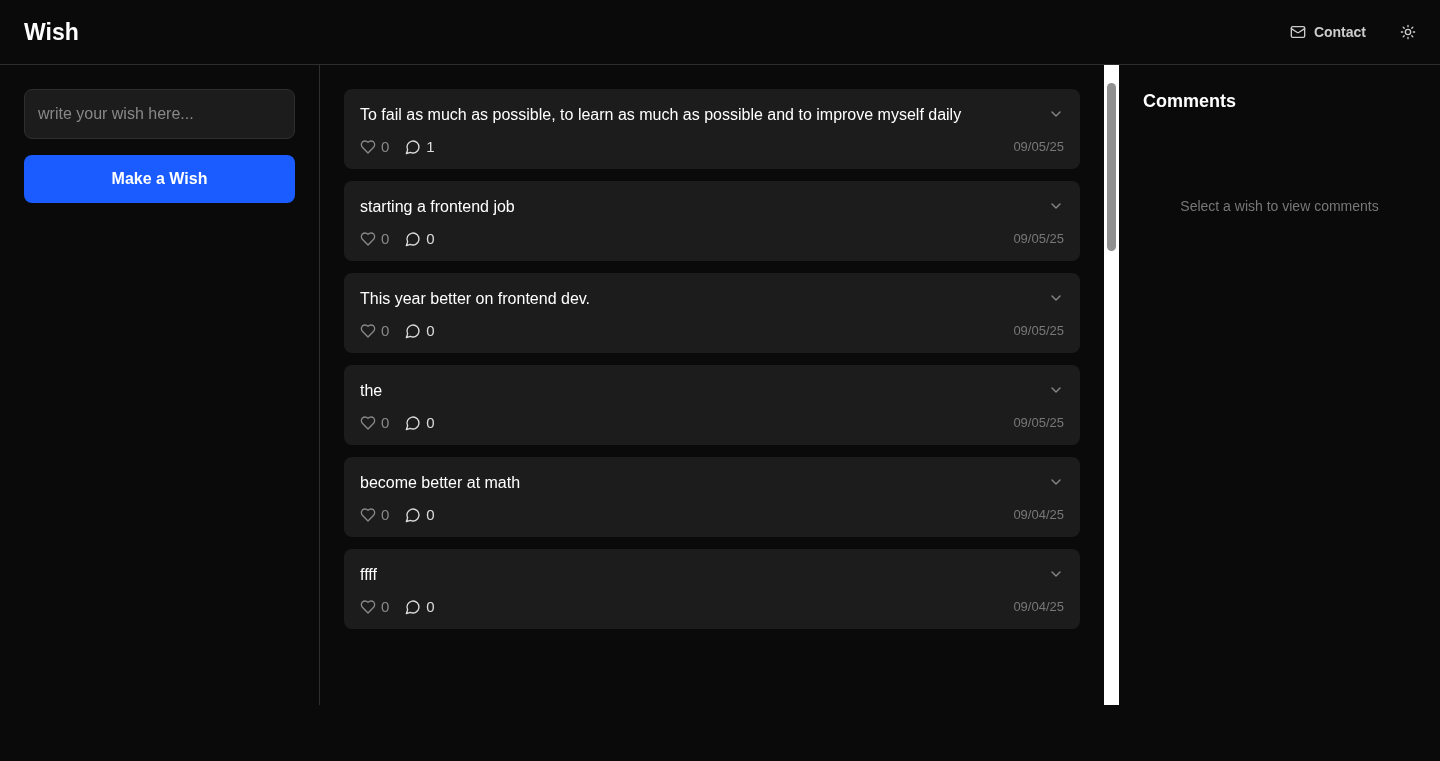 The width and height of the screenshot is (1440, 761). Describe the element at coordinates (371, 391) in the screenshot. I see `wish-text: the` at that location.